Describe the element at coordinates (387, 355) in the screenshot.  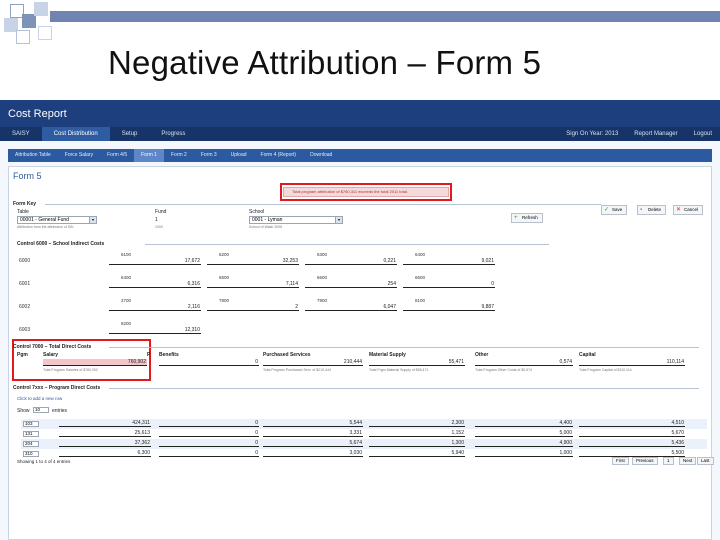
I see `column-header: Material Supply` at that location.